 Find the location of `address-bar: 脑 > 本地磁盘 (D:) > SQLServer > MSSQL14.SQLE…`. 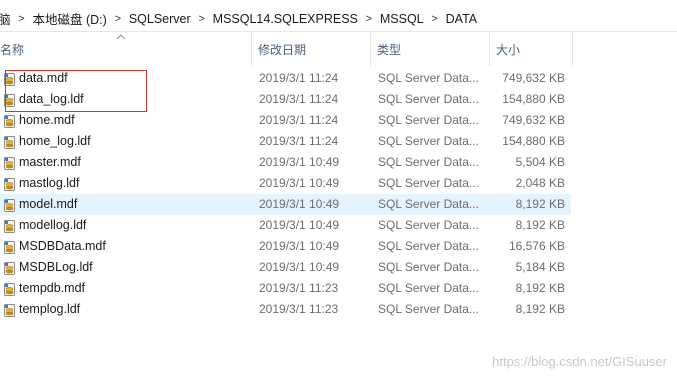

address-bar: 脑 > 本地磁盘 (D:) > SQLServer > MSSQL14.SQLE… is located at coordinates (338, 16).